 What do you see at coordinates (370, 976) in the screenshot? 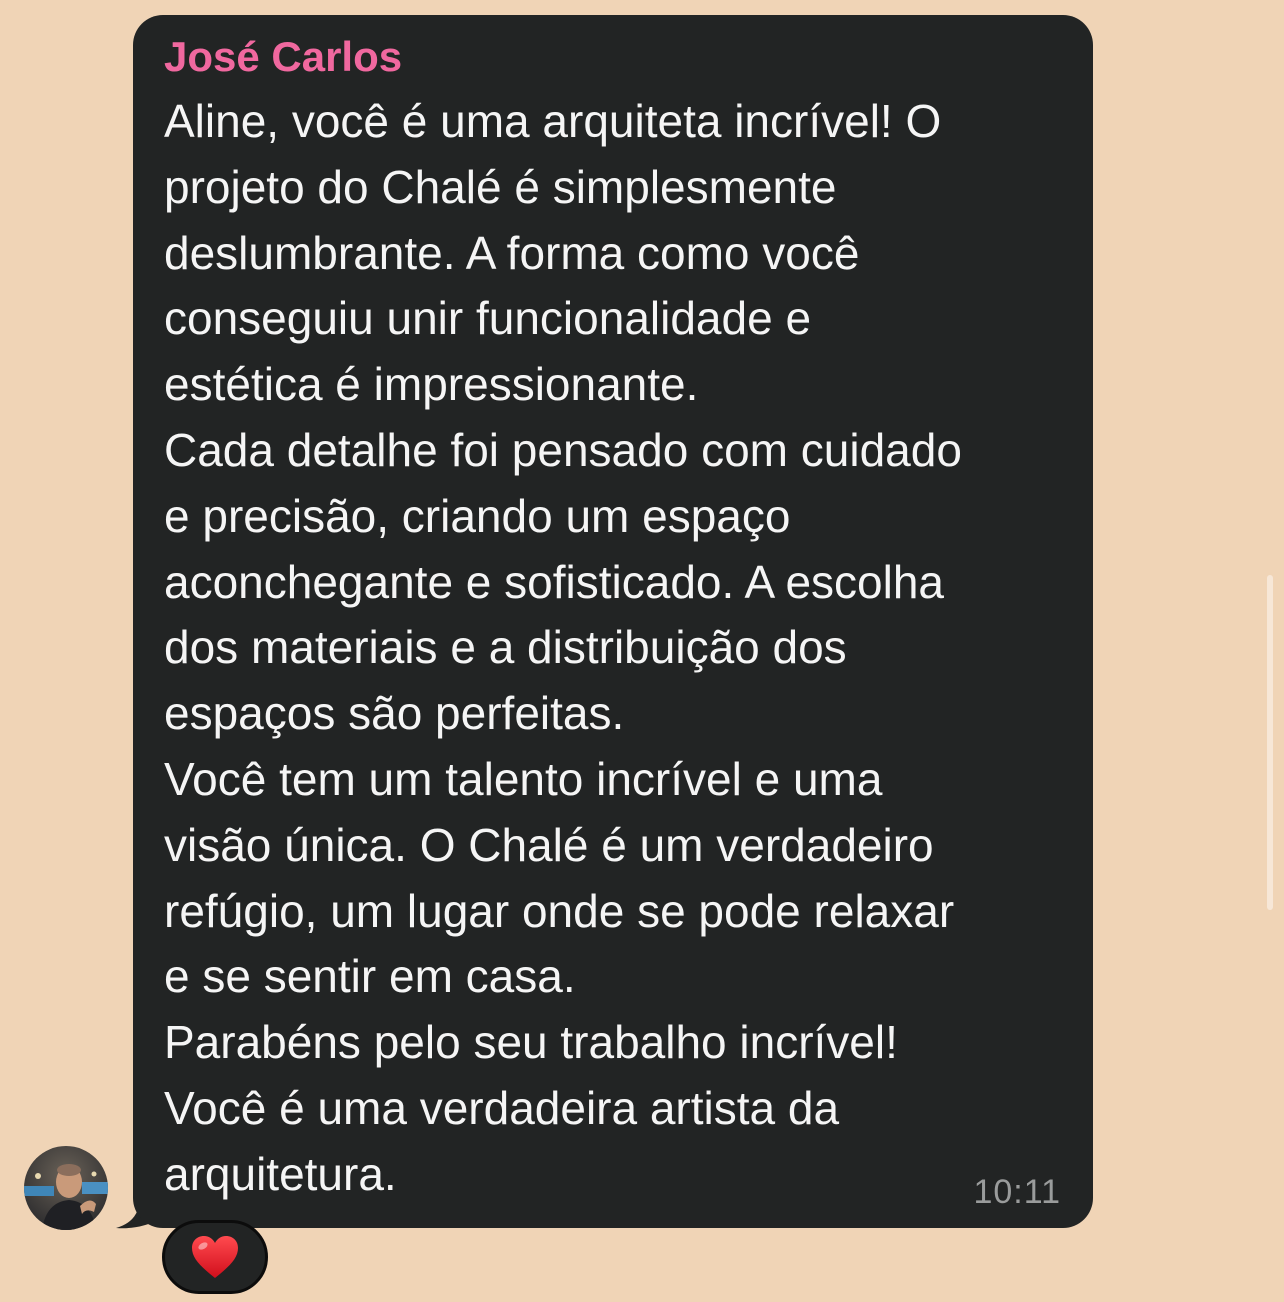
I see `message-line: e se sentir em casa.` at bounding box center [370, 976].